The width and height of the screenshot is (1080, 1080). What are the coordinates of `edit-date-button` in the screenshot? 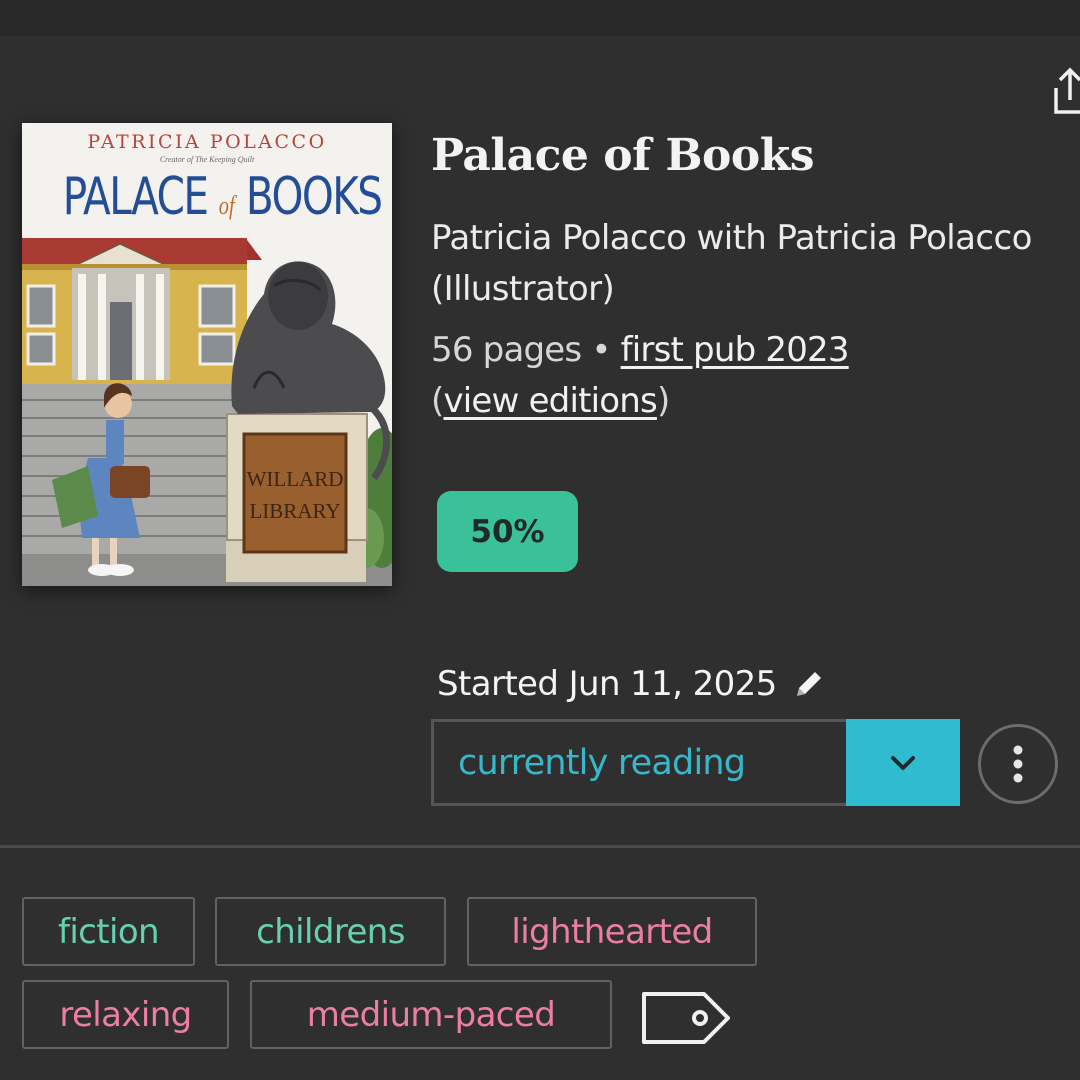 It's located at (809, 684).